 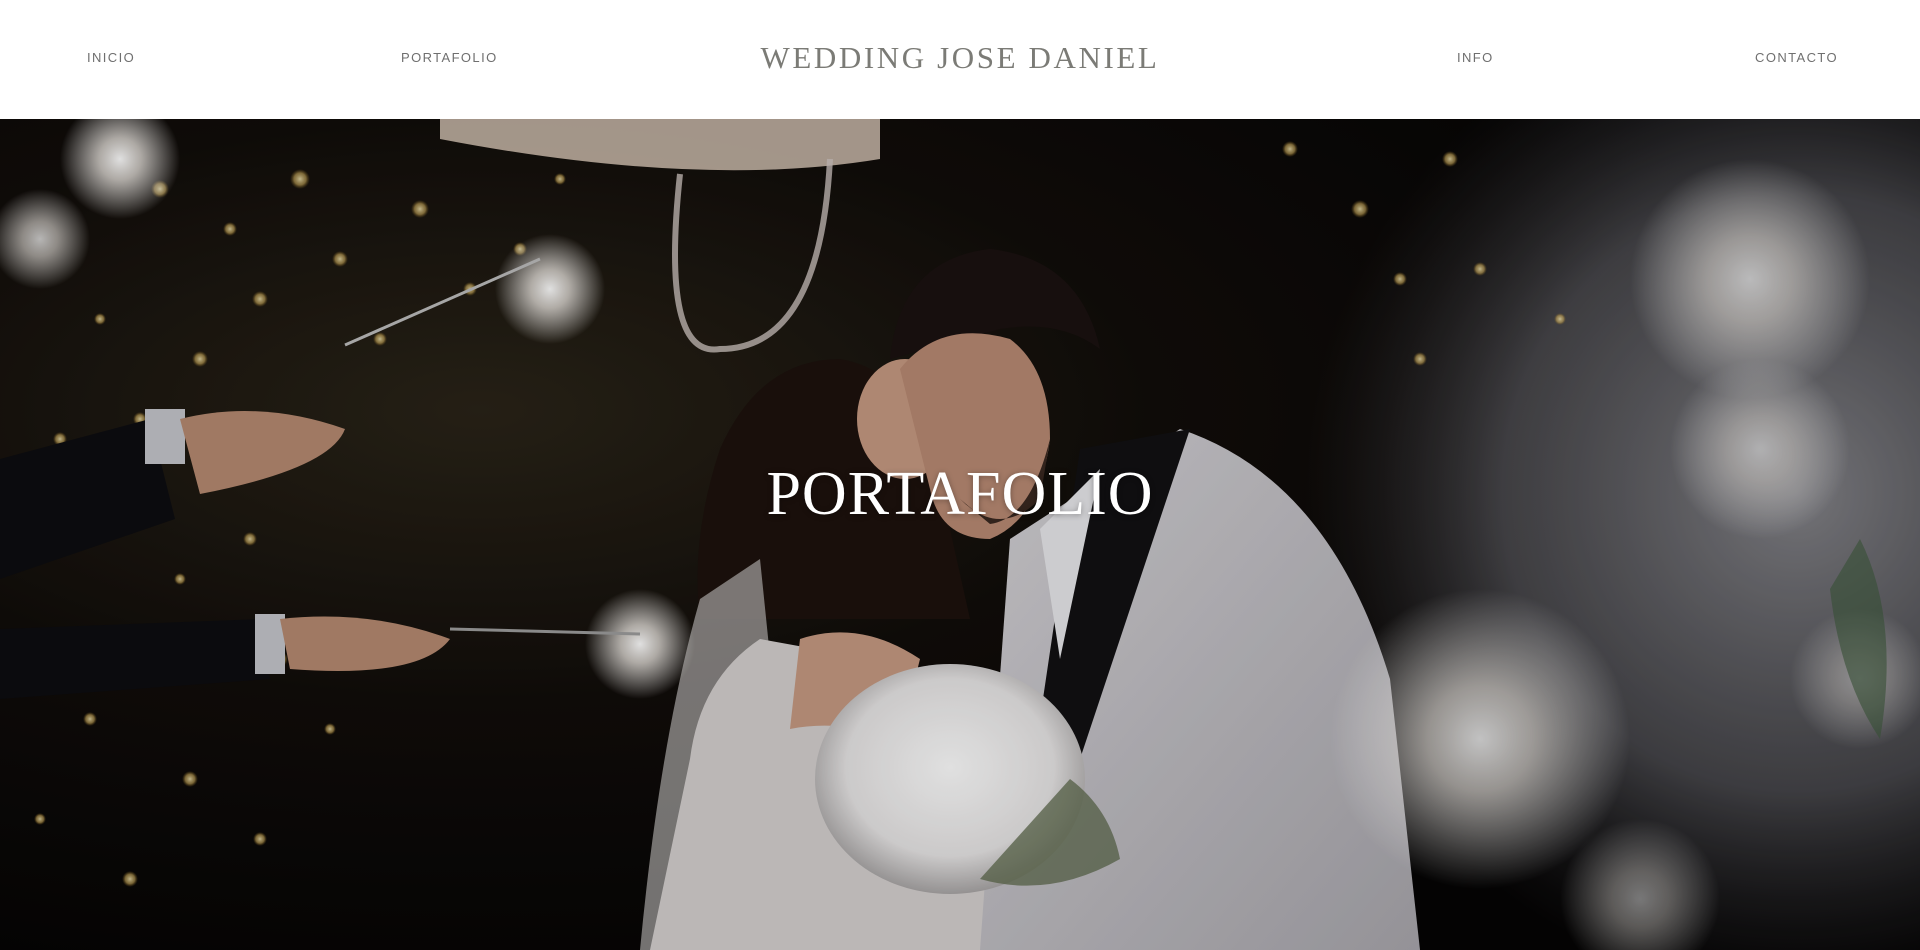 I want to click on hero-heading: PORTAFOLIO, so click(x=960, y=494).